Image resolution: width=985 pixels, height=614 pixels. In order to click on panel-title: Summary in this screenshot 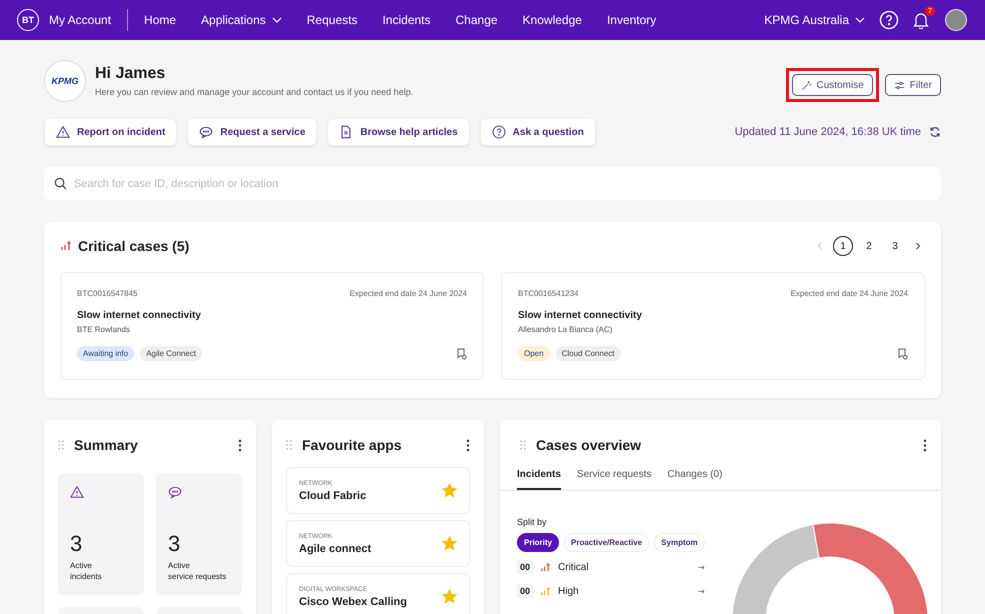, I will do `click(106, 445)`.